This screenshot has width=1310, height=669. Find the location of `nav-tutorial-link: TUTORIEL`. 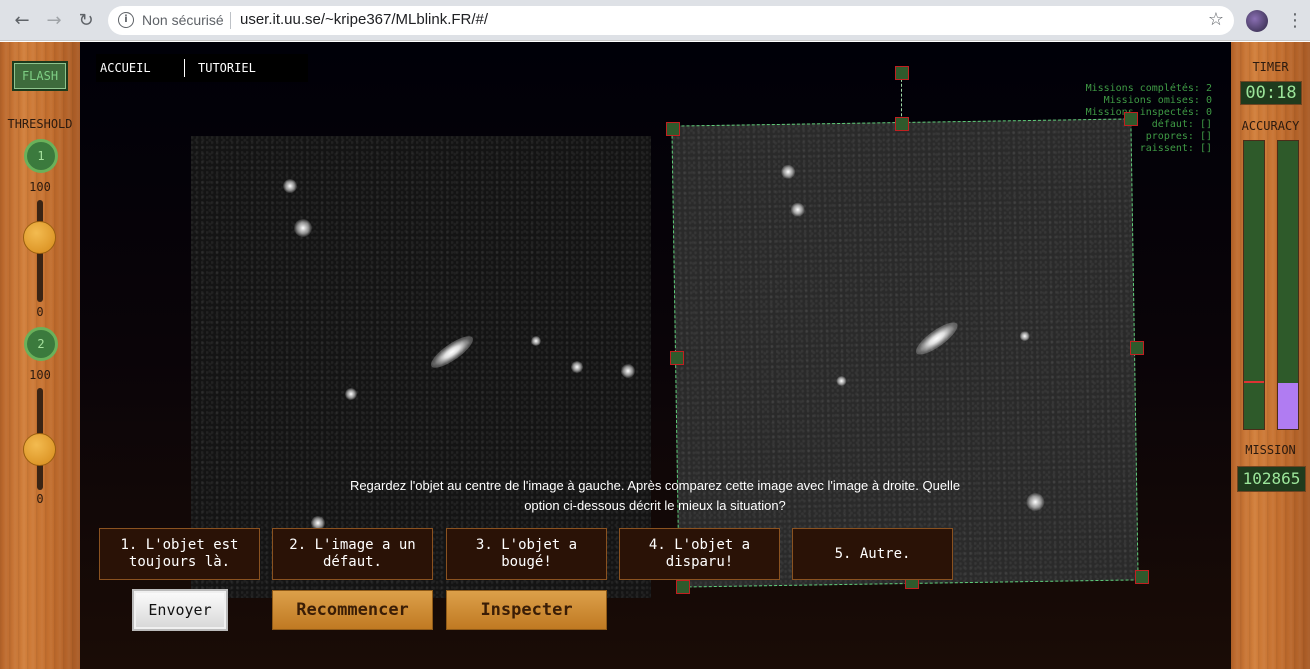

nav-tutorial-link: TUTORIEL is located at coordinates (227, 68).